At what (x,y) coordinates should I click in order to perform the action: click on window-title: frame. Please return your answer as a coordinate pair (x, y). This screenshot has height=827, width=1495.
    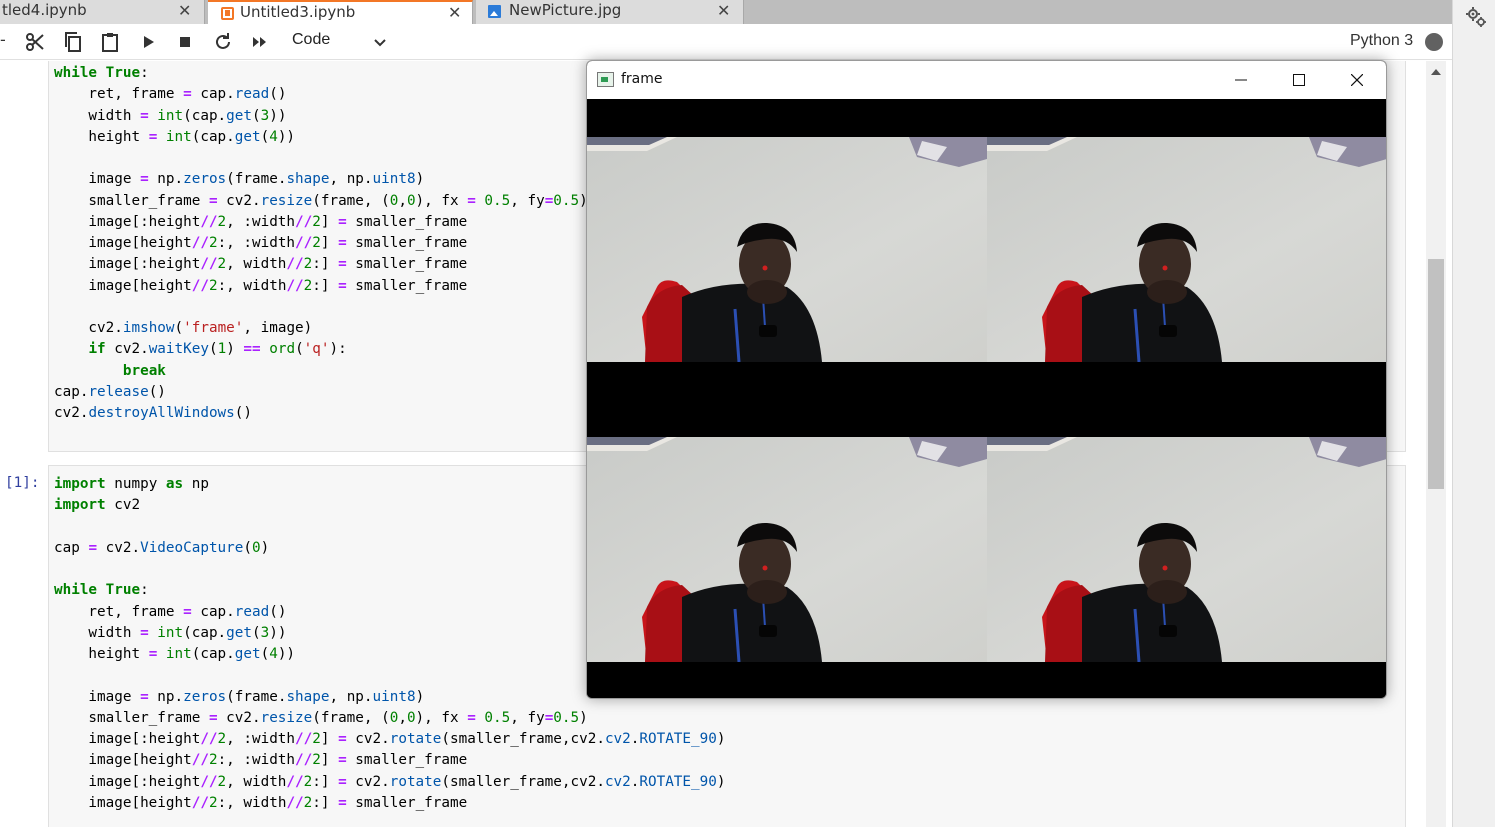
    Looking at the image, I should click on (642, 79).